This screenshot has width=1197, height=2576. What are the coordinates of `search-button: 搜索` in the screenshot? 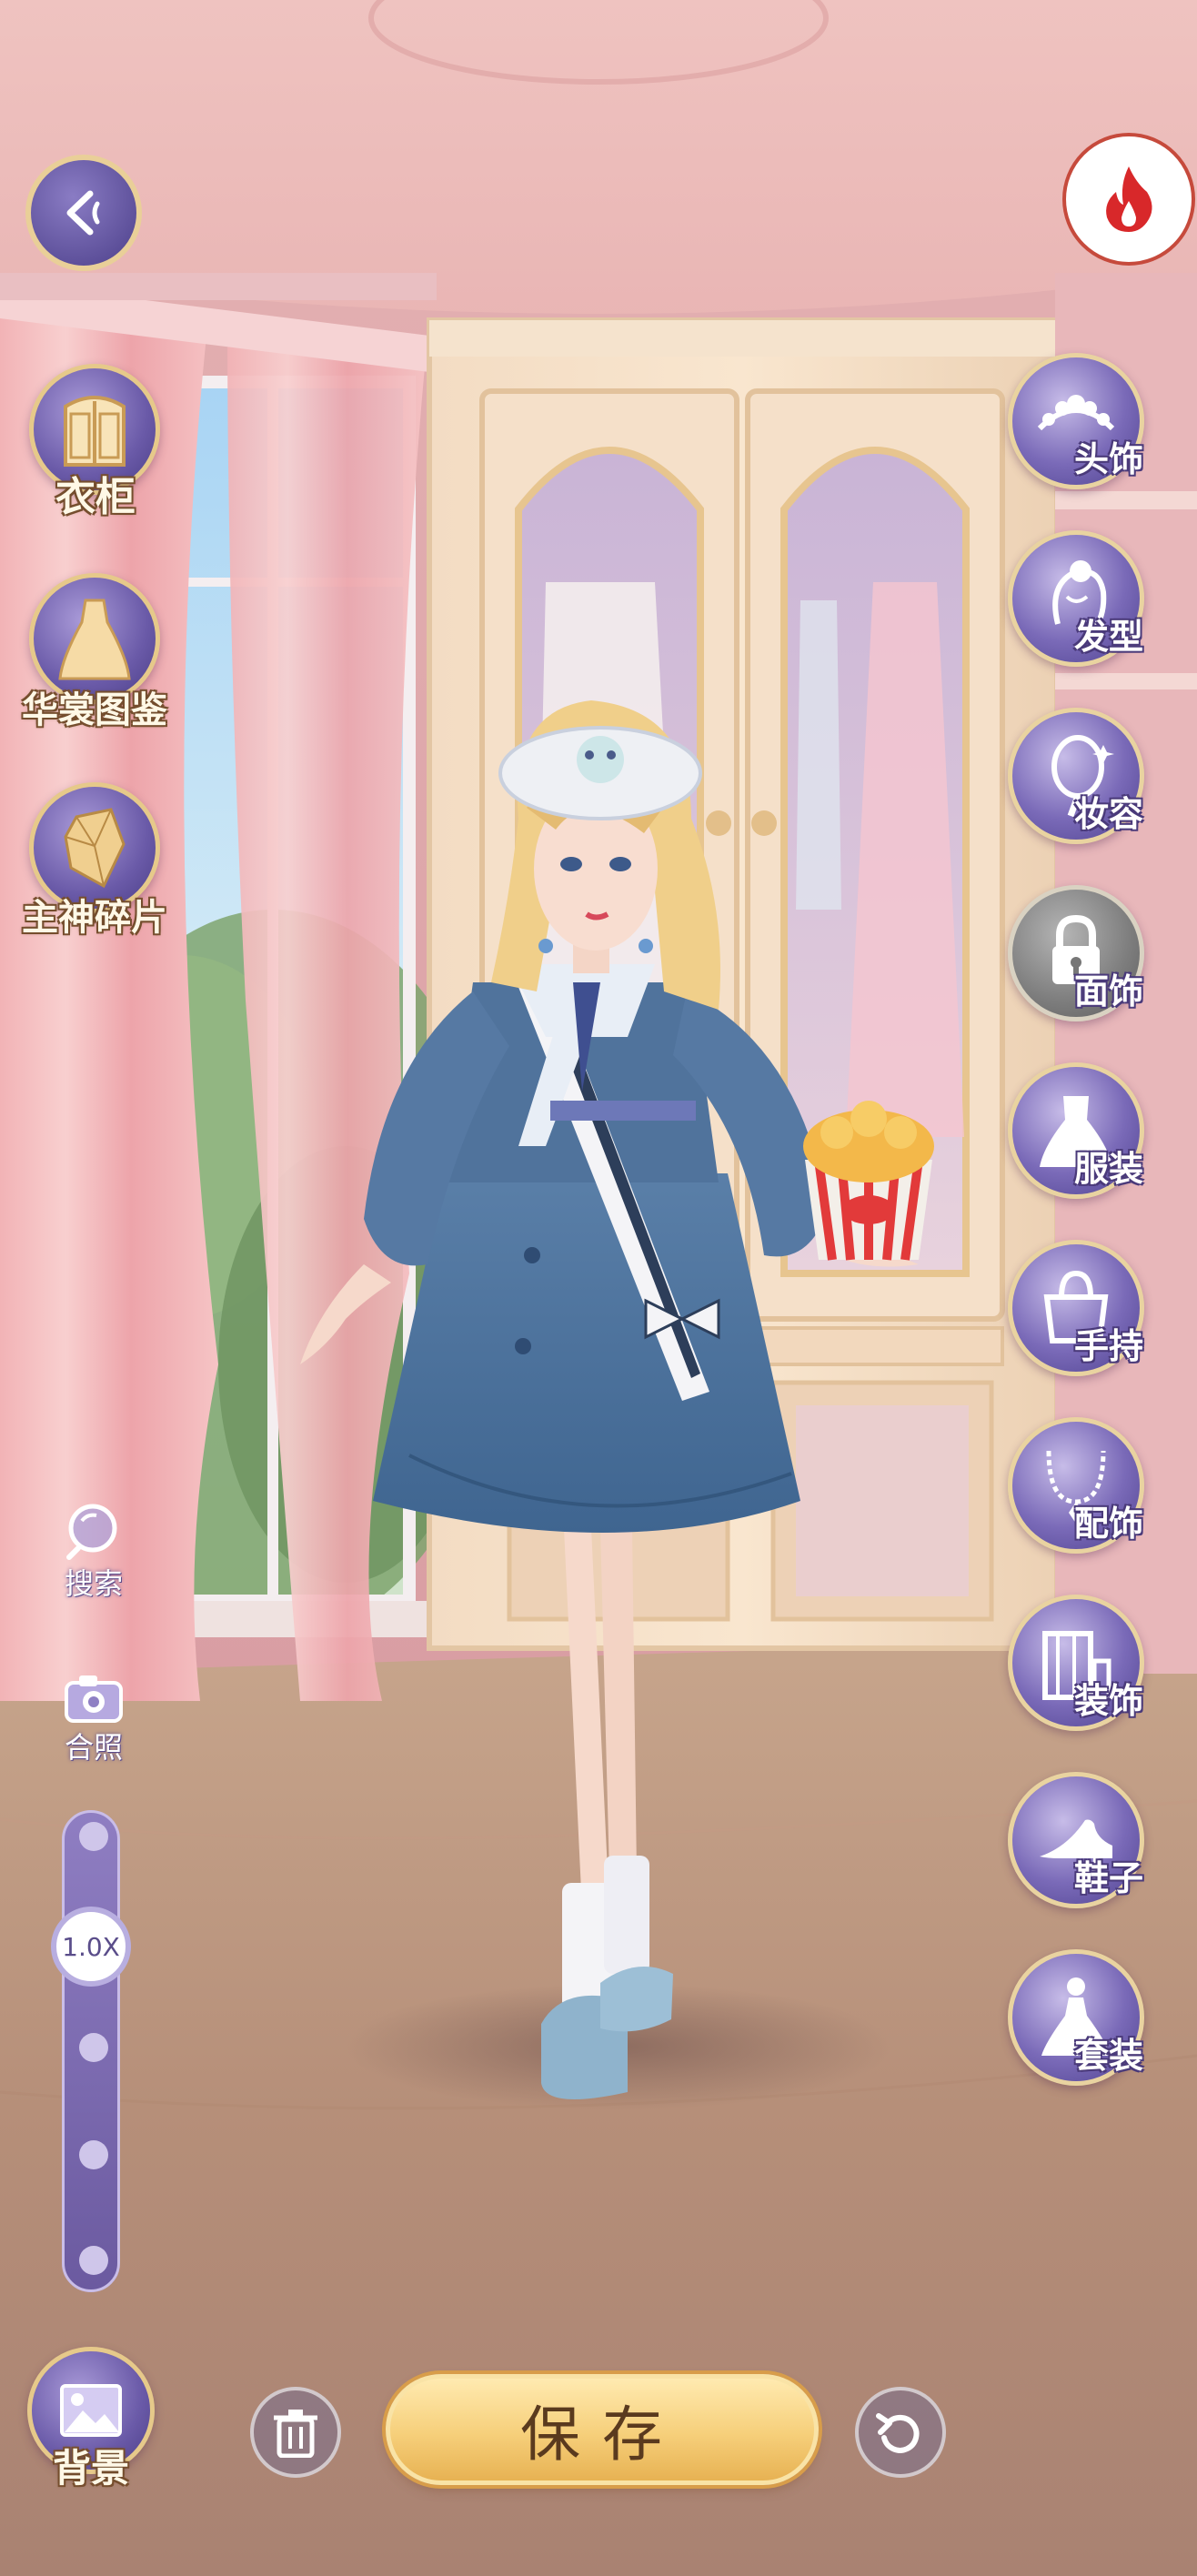 It's located at (94, 1552).